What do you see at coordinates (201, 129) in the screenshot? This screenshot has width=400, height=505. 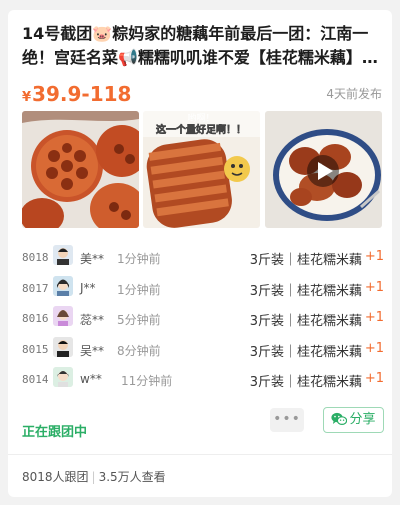 I see `image-caption-2: 这一个量好足啊！！` at bounding box center [201, 129].